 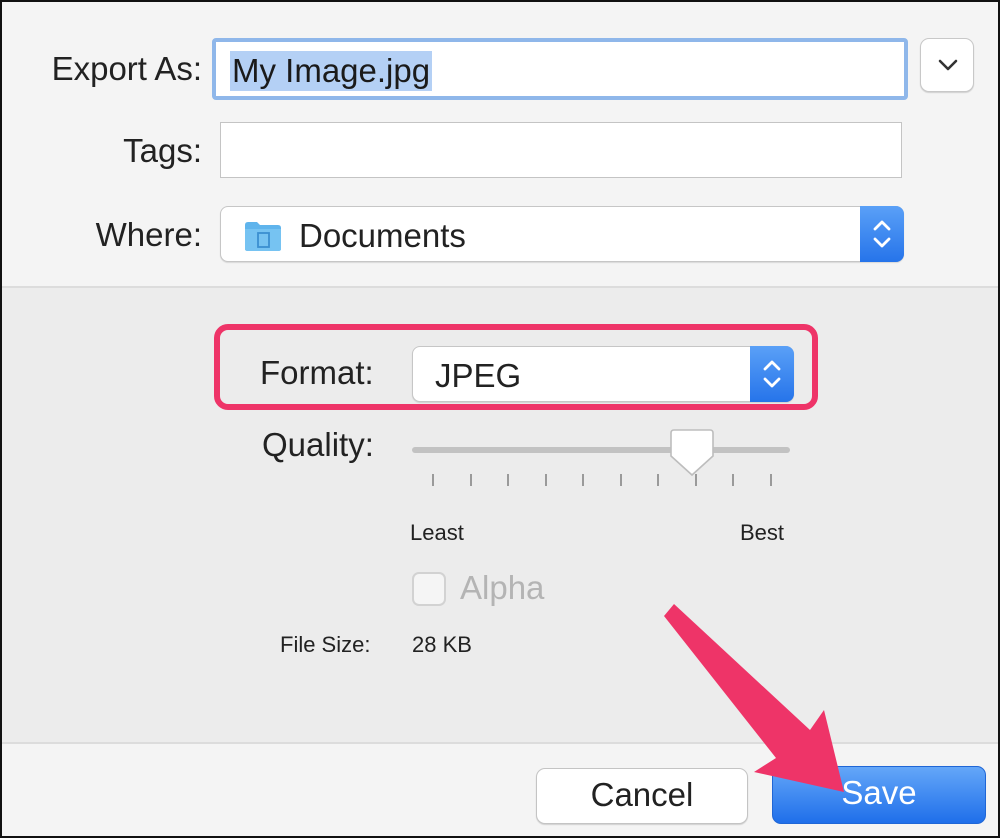 What do you see at coordinates (317, 372) in the screenshot?
I see `format-label: Format:` at bounding box center [317, 372].